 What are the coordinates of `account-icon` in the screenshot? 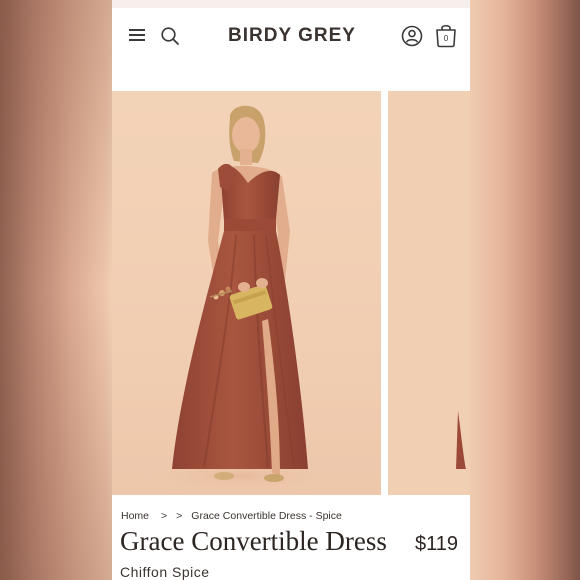 It's located at (412, 36).